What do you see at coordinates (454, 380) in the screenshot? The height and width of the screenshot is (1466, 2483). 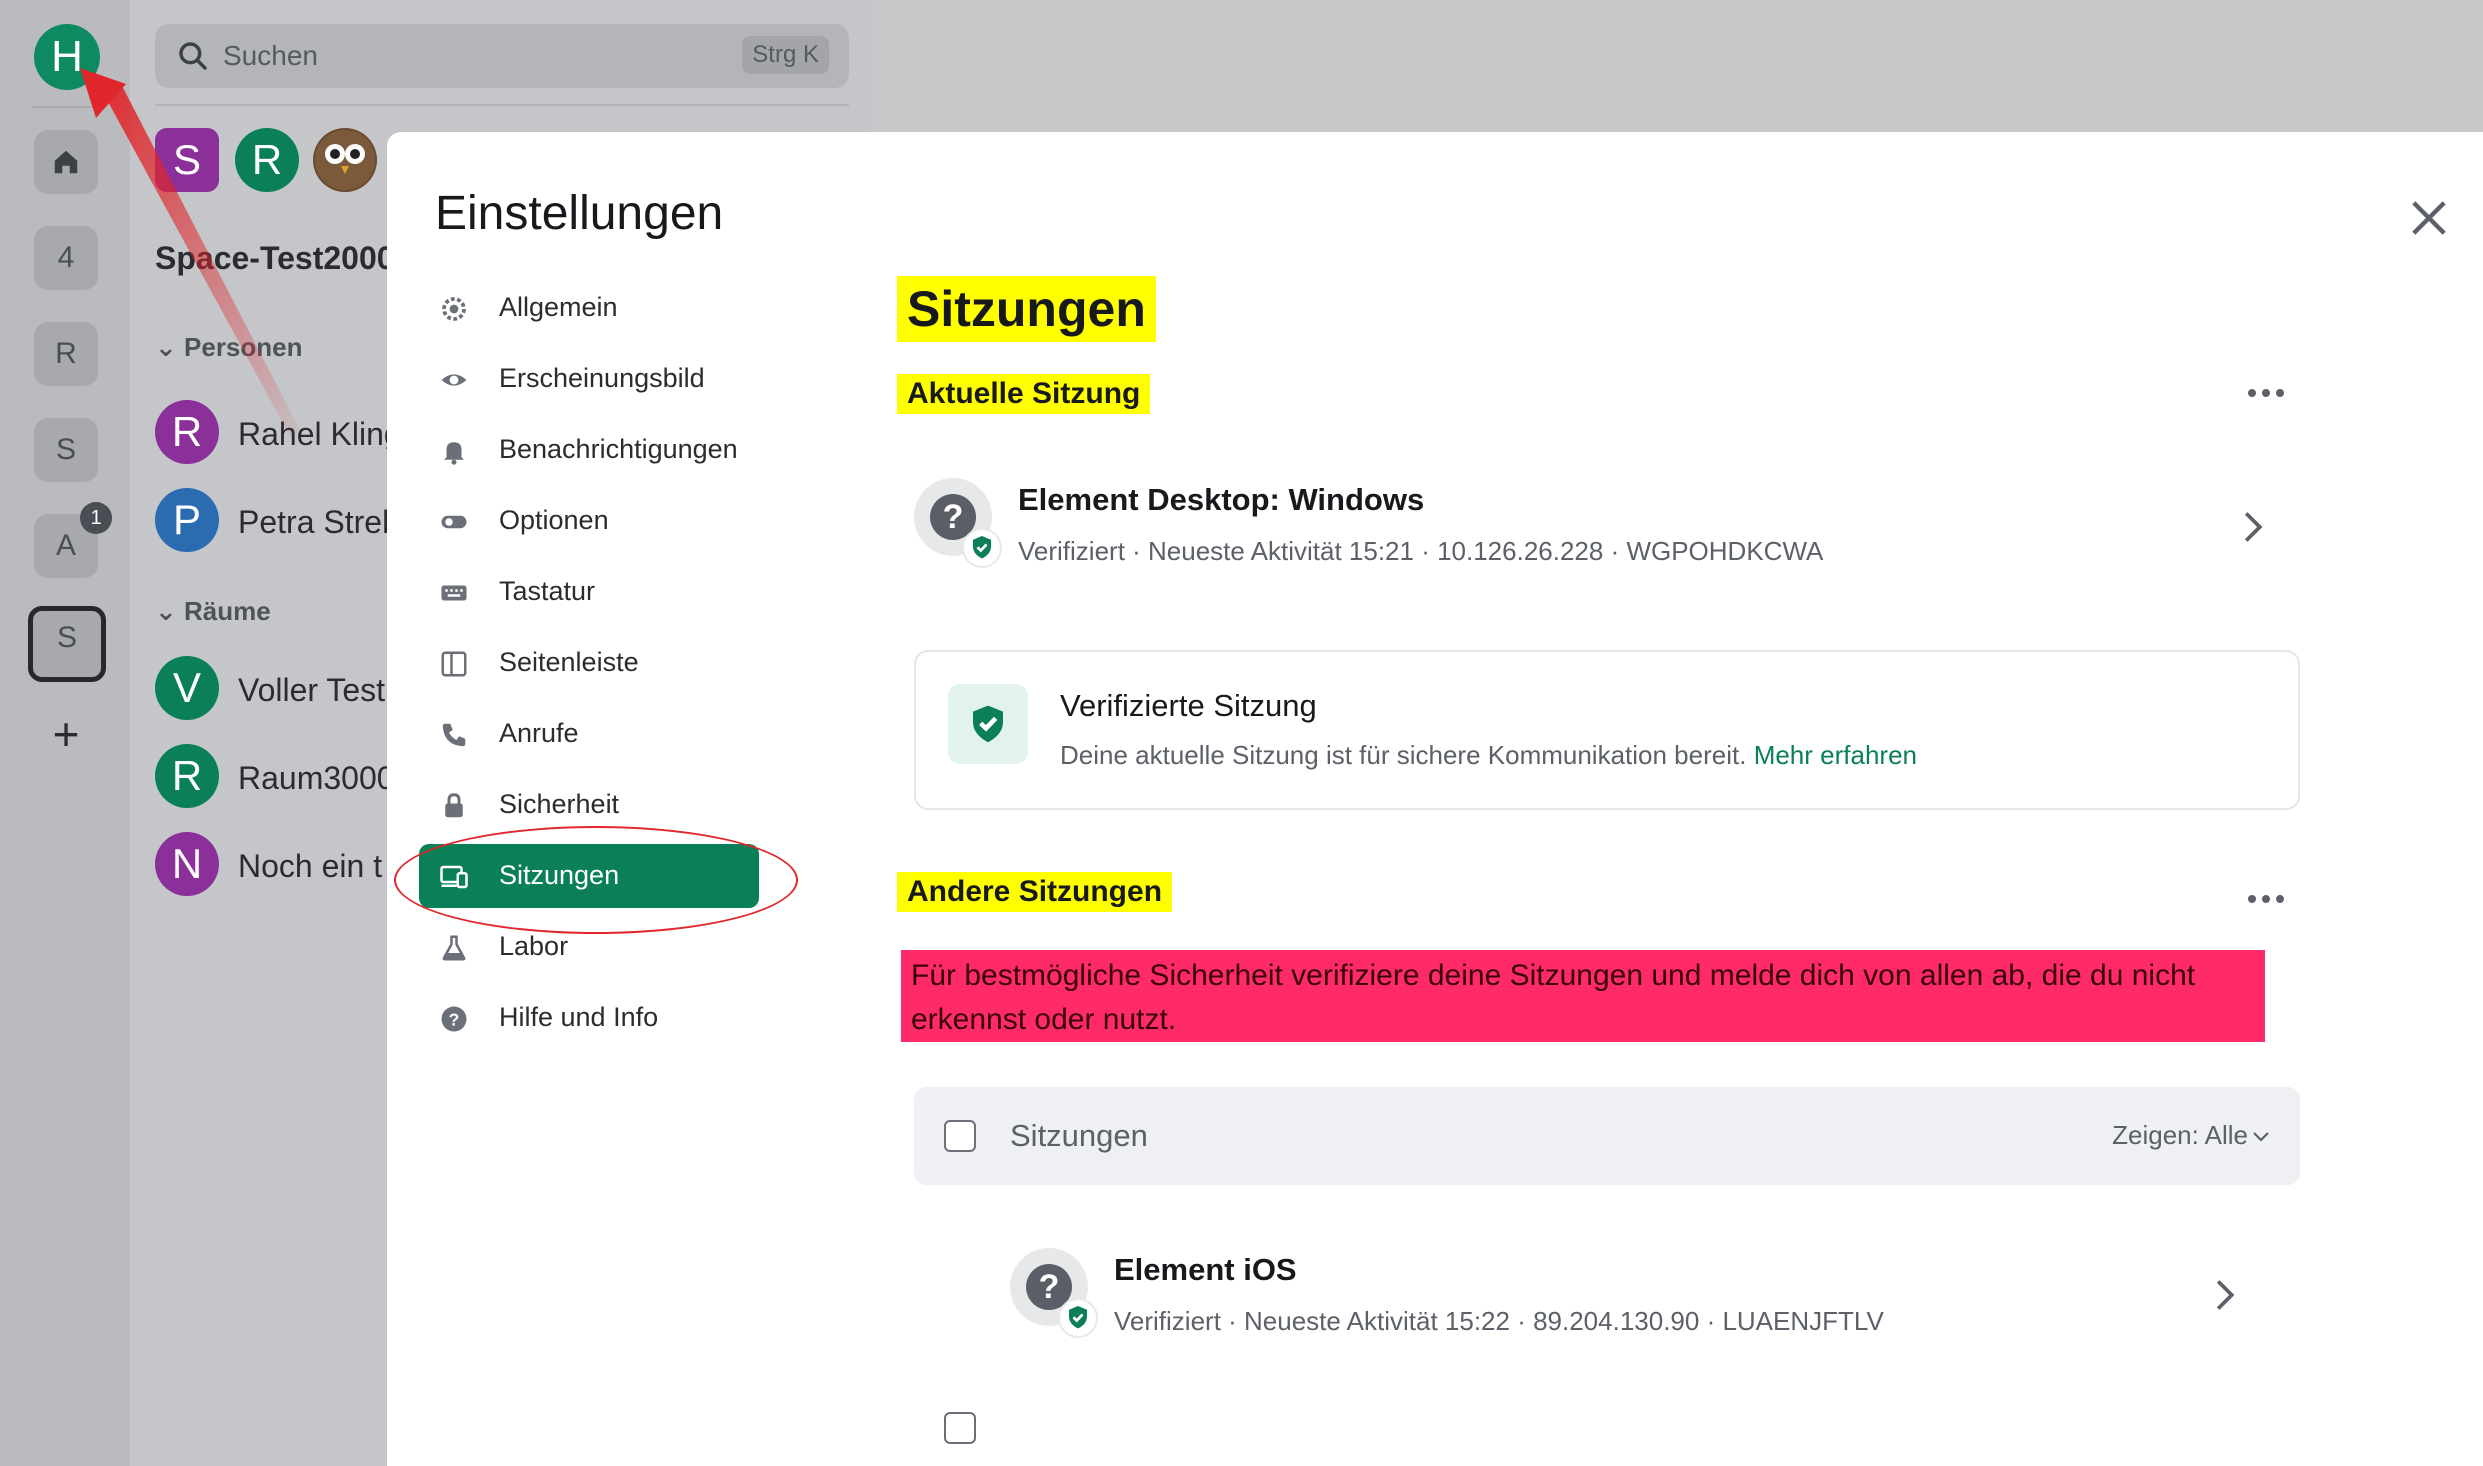 I see `eye-icon` at bounding box center [454, 380].